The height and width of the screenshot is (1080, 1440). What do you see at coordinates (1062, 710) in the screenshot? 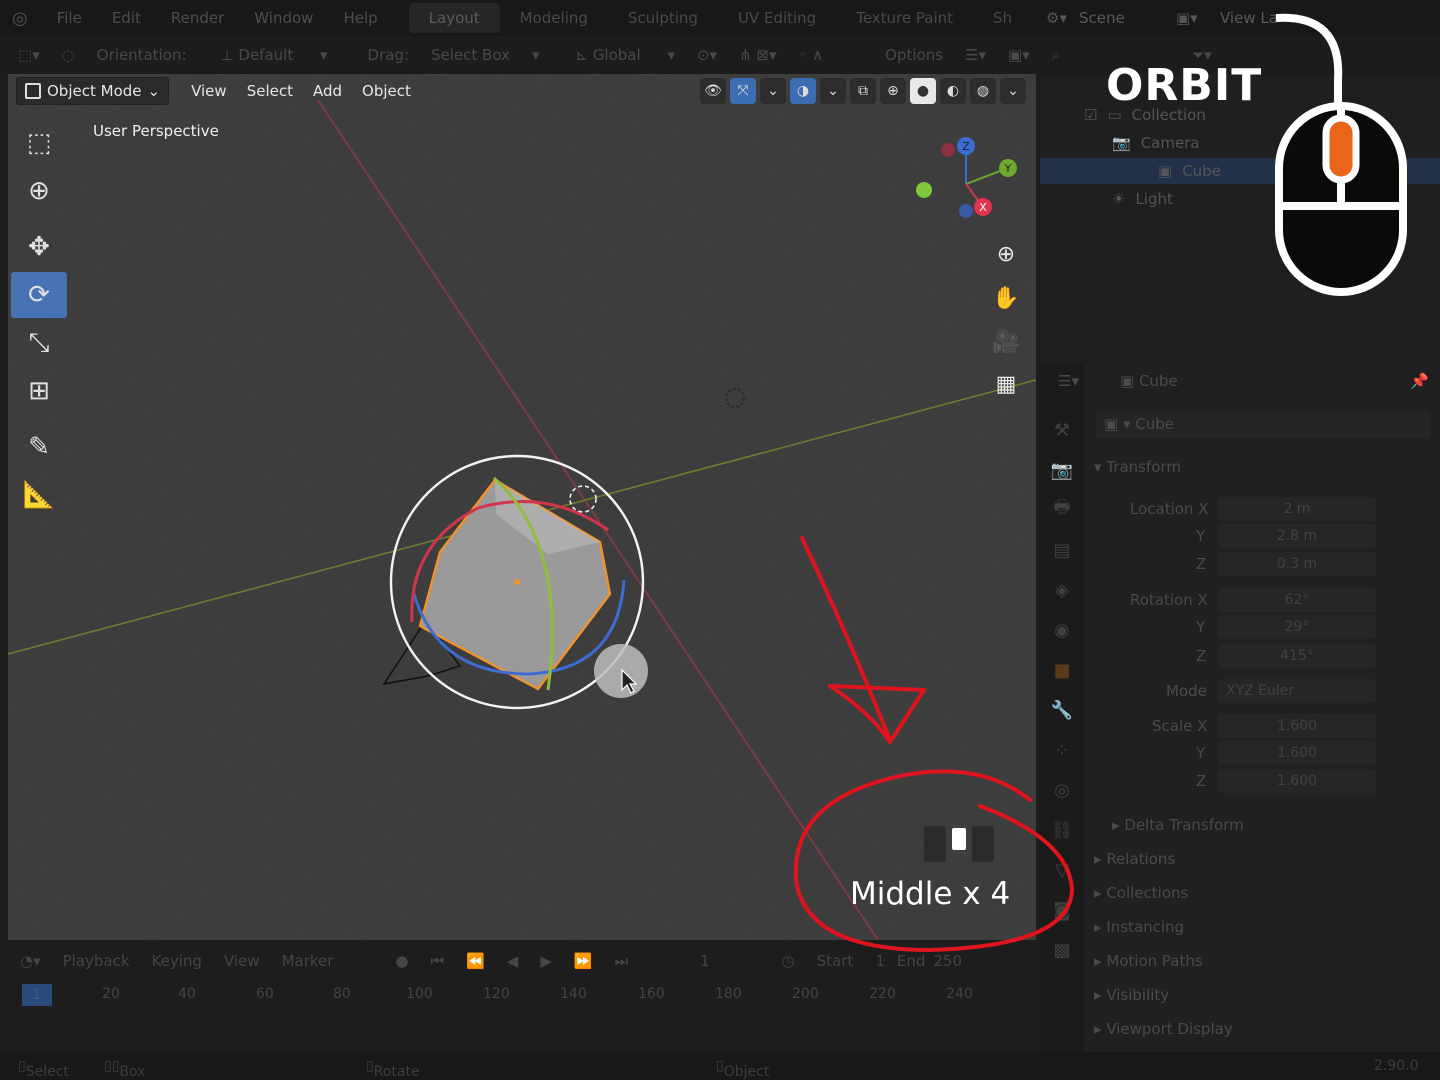
I see `modifier-tab-icon: 🔧` at bounding box center [1062, 710].